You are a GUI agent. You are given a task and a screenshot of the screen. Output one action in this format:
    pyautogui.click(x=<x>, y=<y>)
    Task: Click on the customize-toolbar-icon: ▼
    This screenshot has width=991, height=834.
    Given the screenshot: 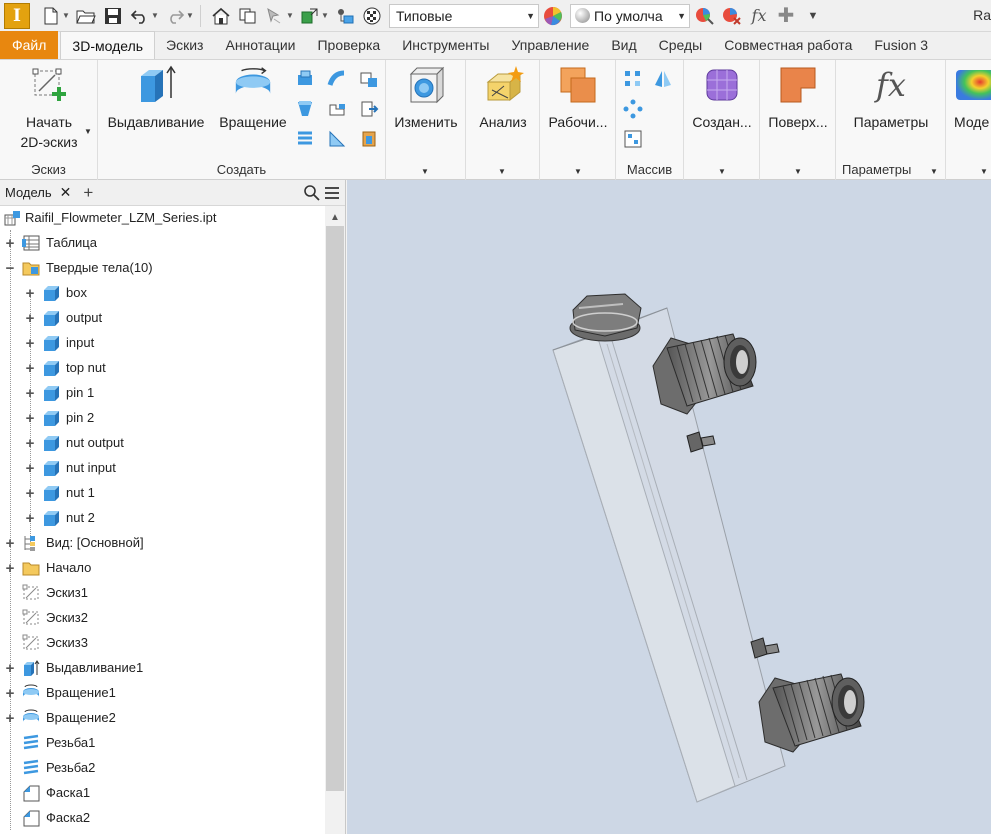 What is the action you would take?
    pyautogui.click(x=813, y=16)
    